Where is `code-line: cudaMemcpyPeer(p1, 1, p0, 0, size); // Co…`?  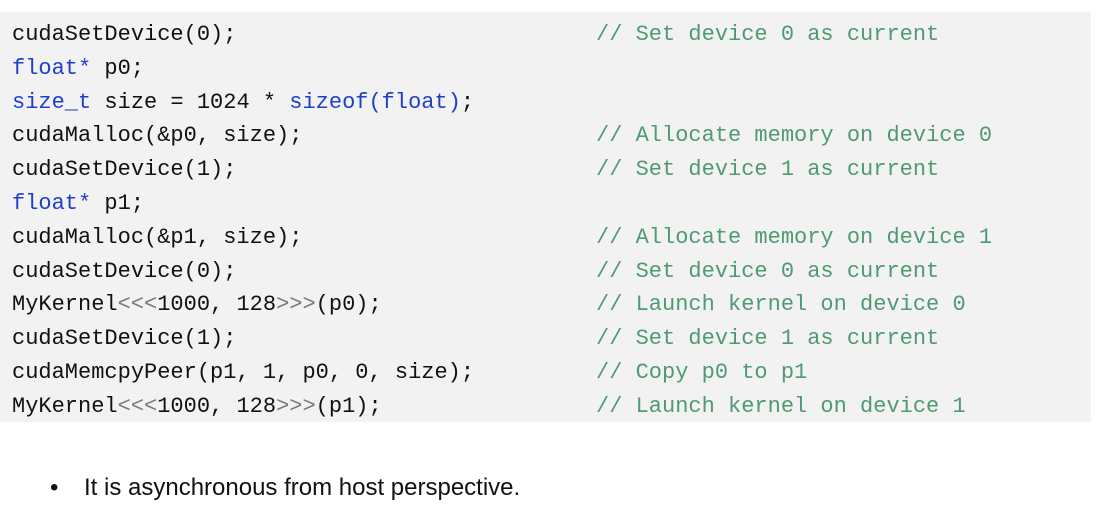 code-line: cudaMemcpyPeer(p1, 1, p0, 0, size); // Co… is located at coordinates (545, 373).